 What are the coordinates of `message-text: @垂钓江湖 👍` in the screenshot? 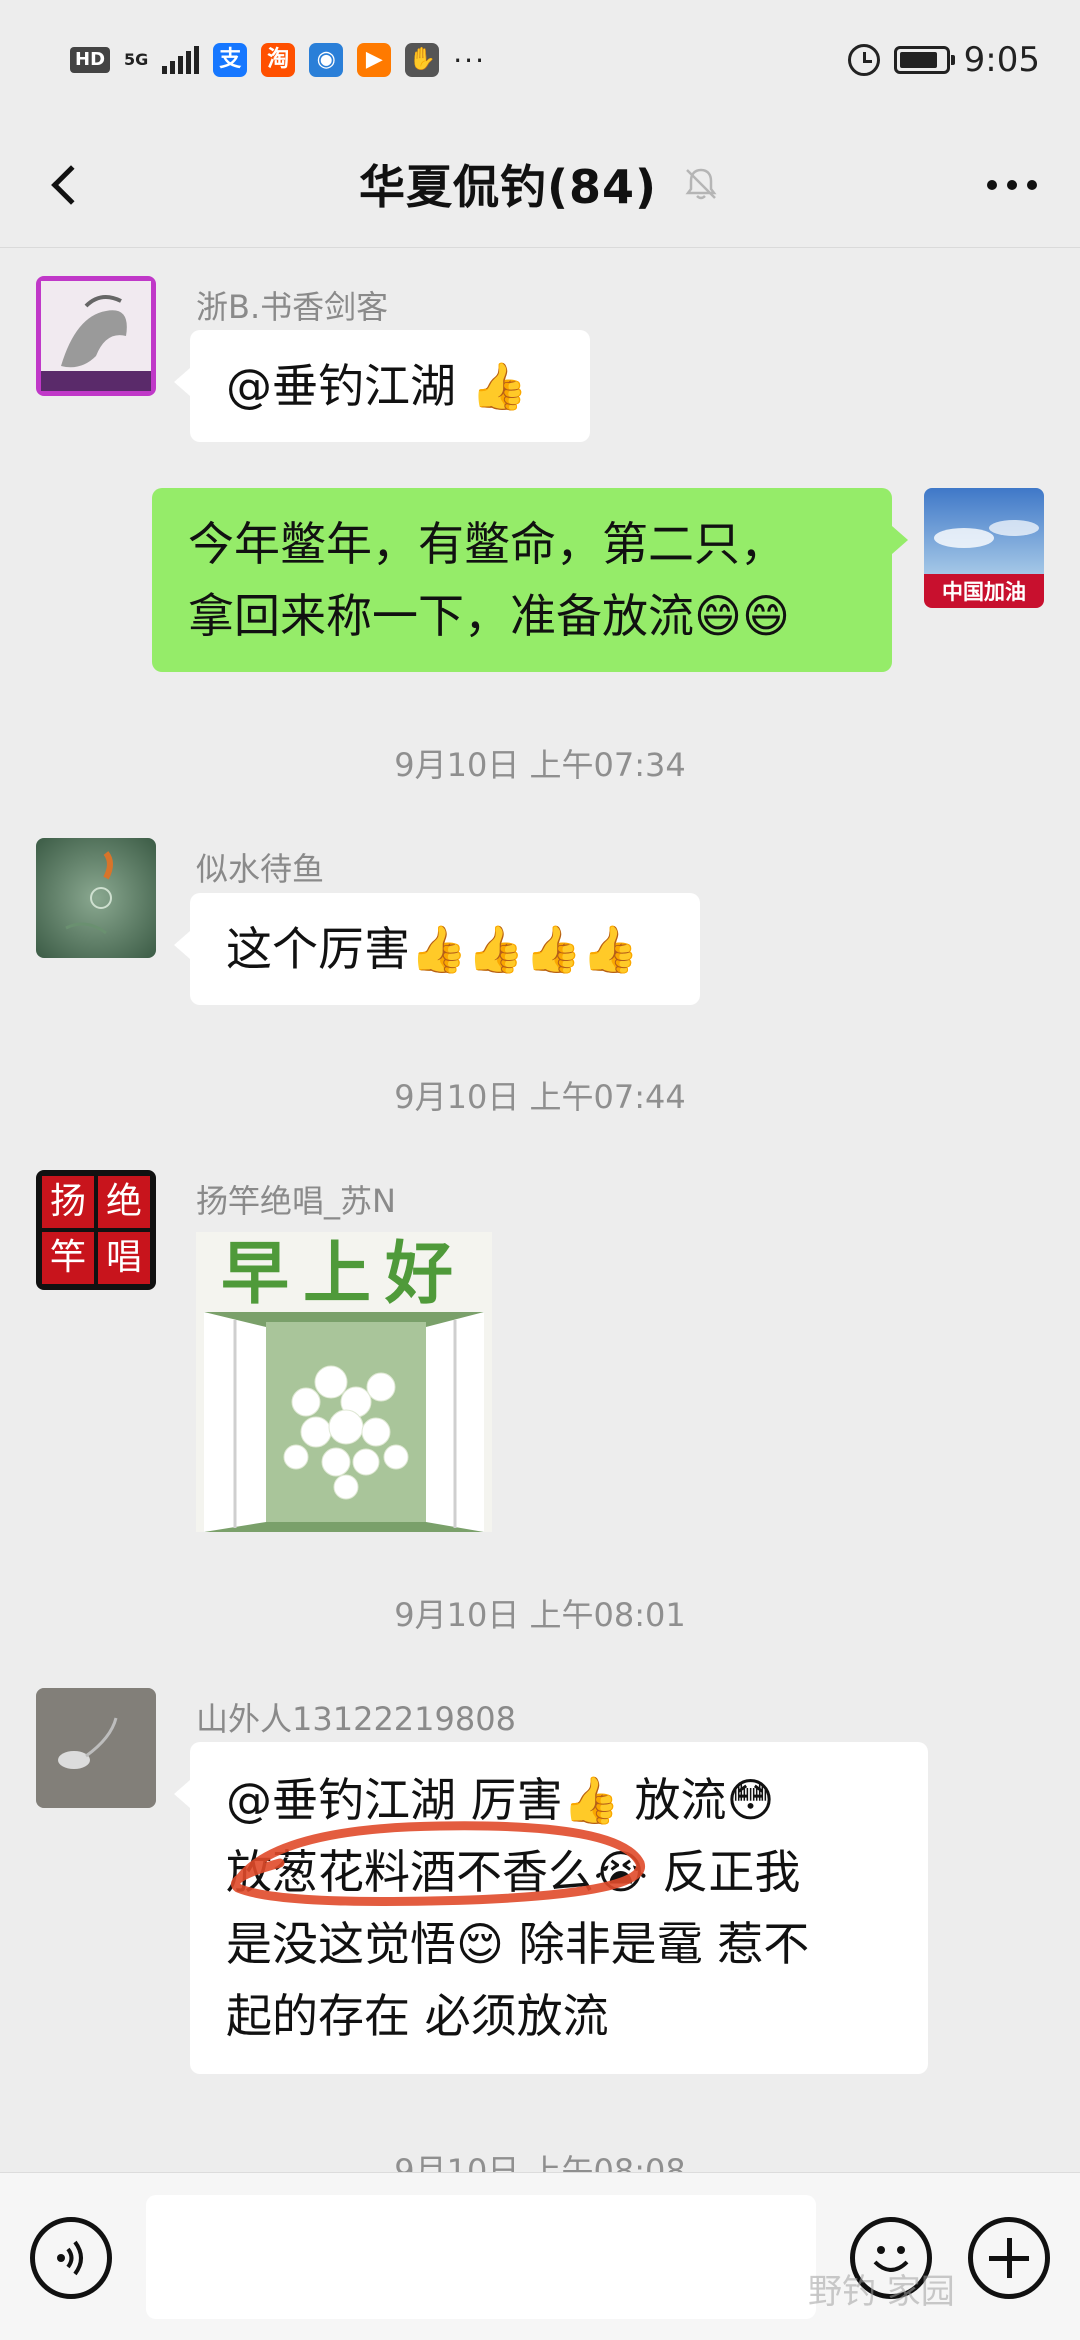 It's located at (377, 386).